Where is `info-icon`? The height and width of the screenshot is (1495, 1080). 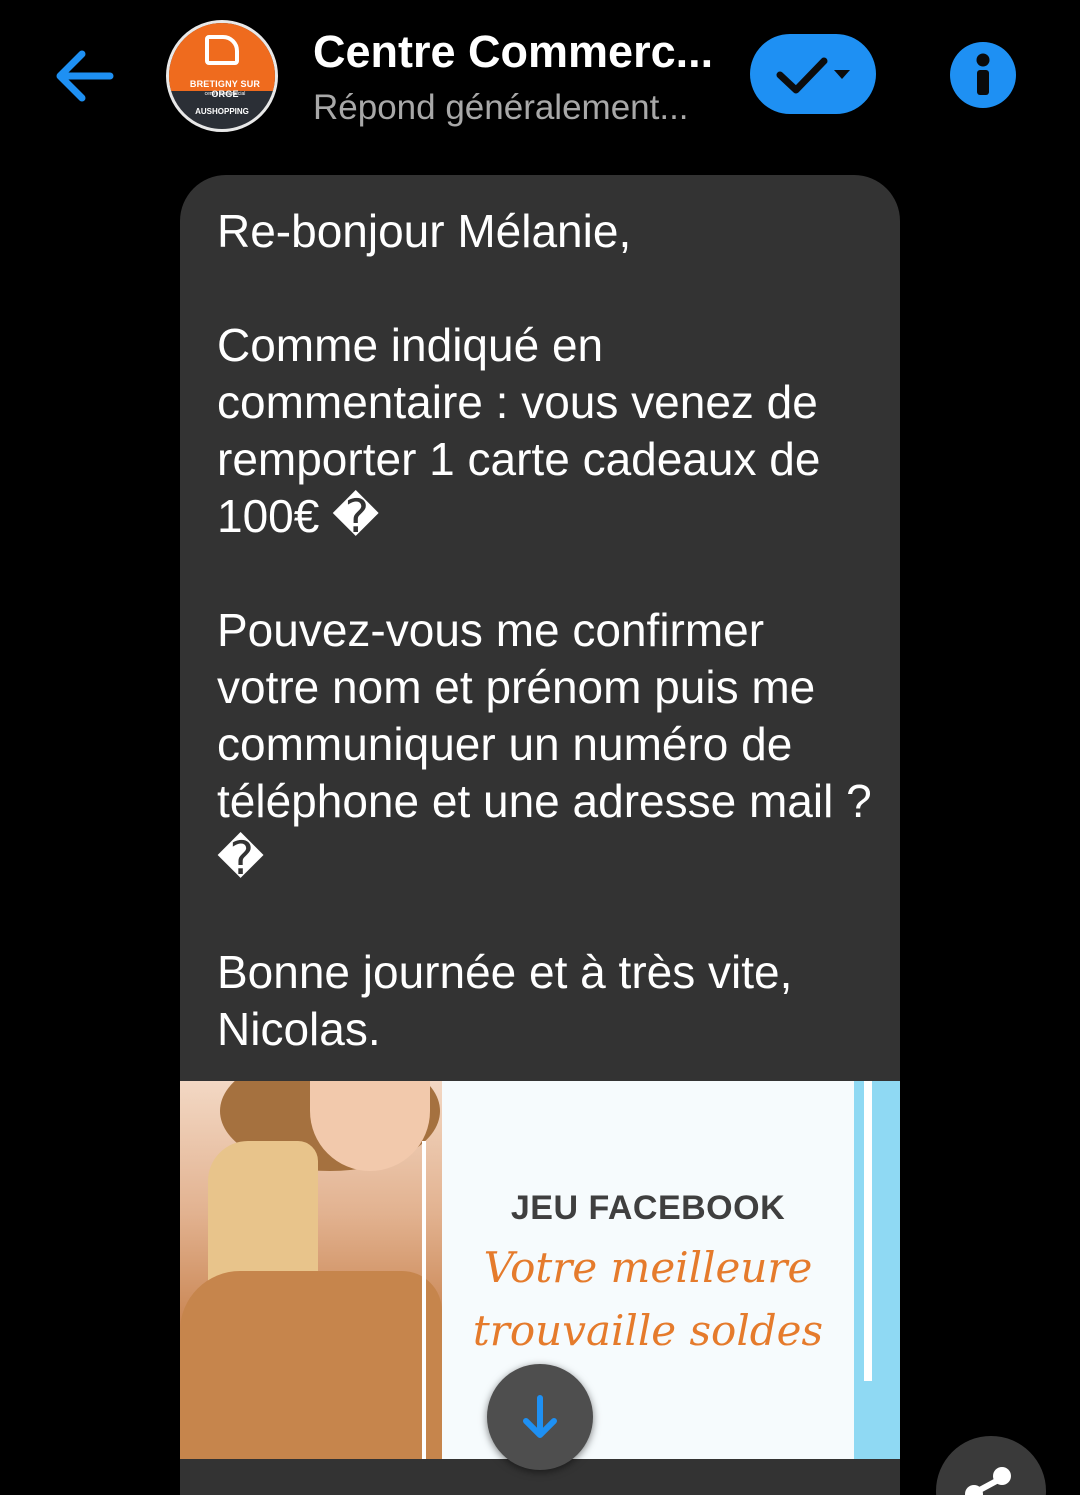
info-icon is located at coordinates (983, 74).